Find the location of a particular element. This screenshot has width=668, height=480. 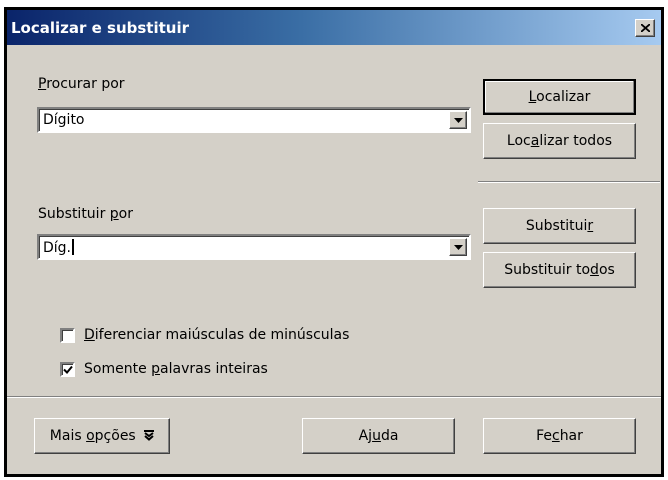

replace-dropdown-button is located at coordinates (458, 247).